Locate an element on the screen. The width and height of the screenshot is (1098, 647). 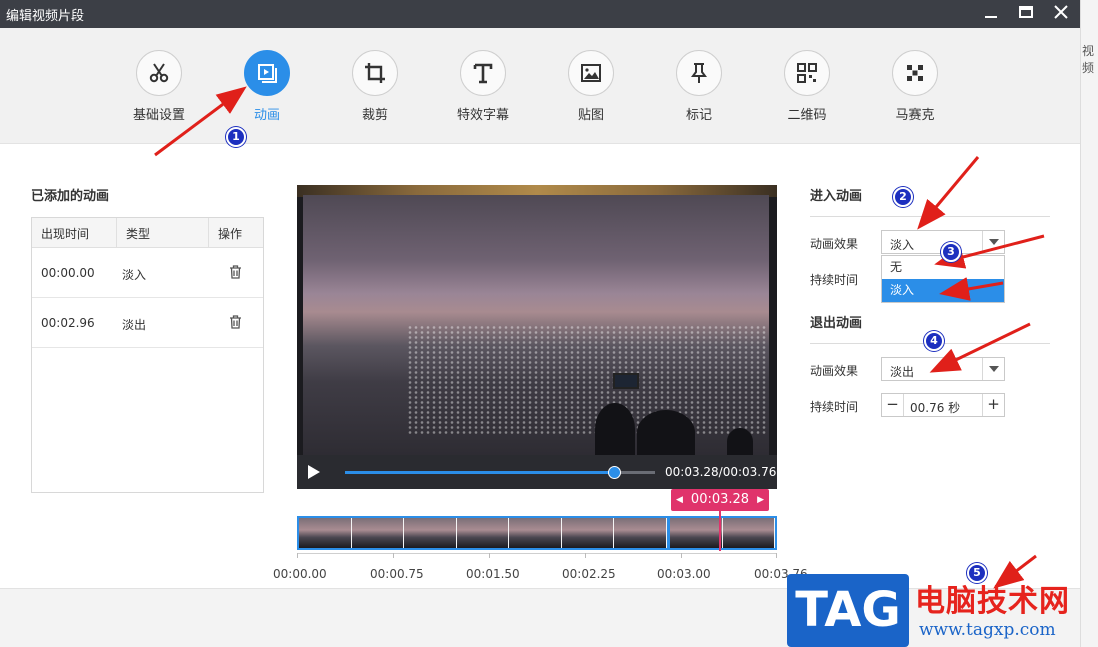
maximize-button is located at coordinates (1026, 14).